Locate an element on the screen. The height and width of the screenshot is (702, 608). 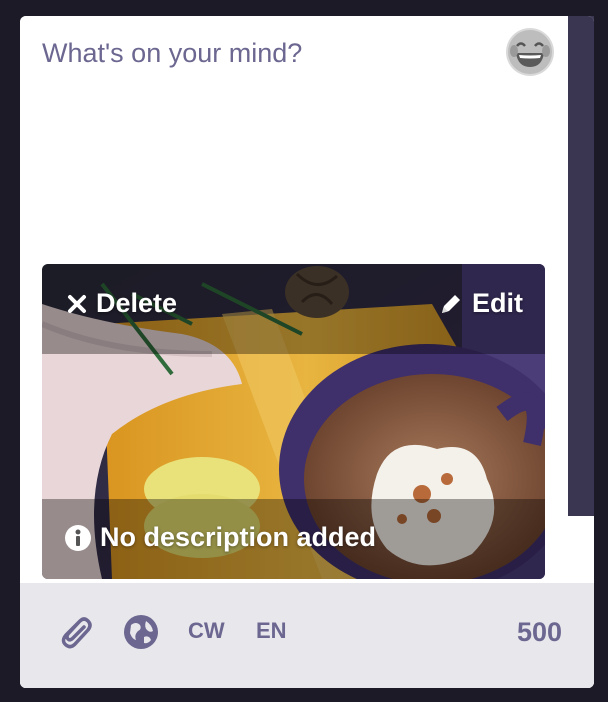
edit-button: Edit is located at coordinates (480, 303).